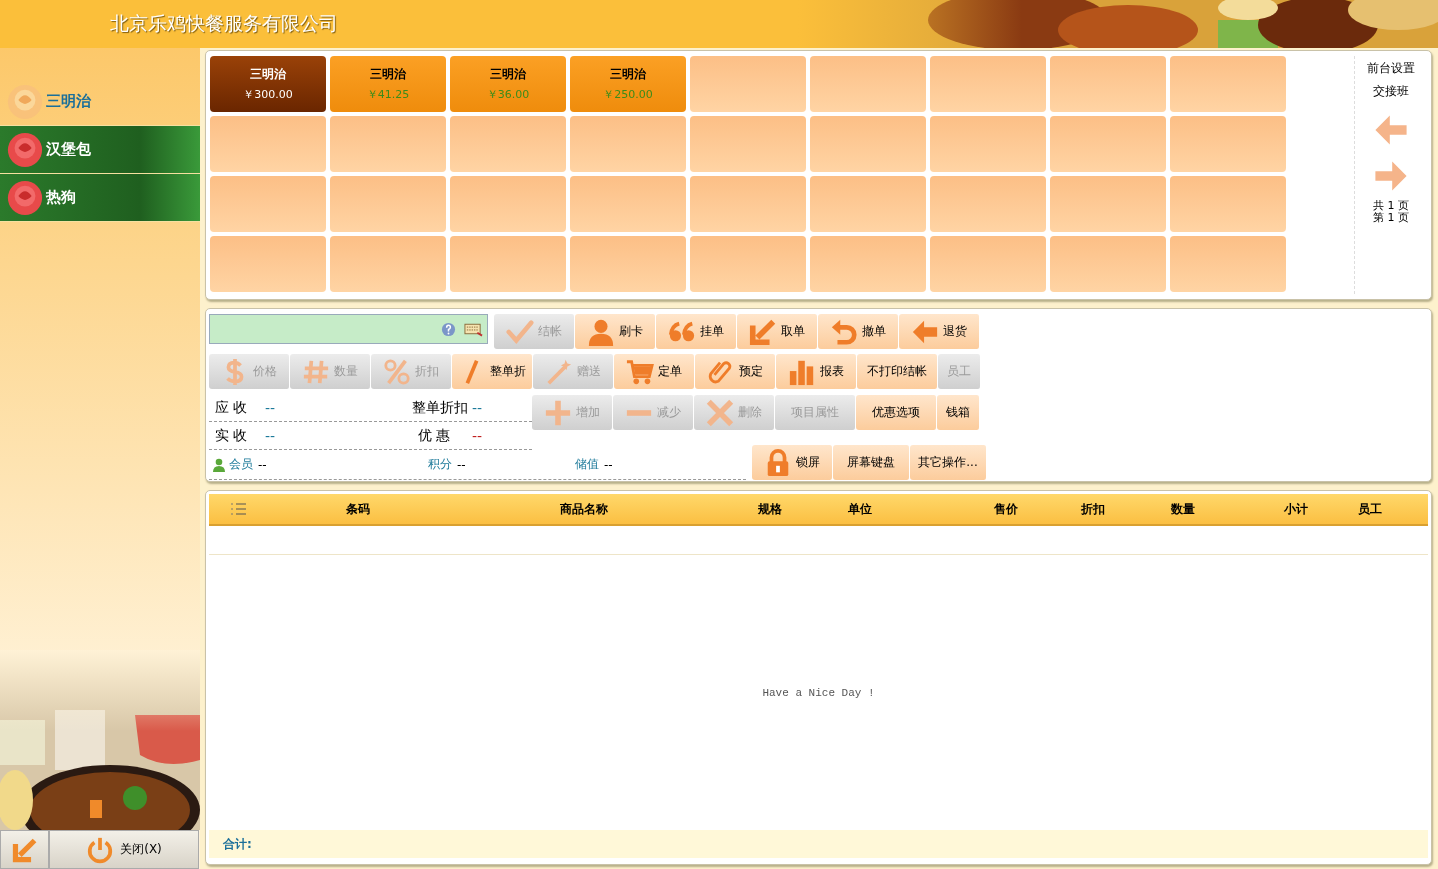 The image size is (1438, 869). What do you see at coordinates (770, 509) in the screenshot?
I see `column-header: 规格` at bounding box center [770, 509].